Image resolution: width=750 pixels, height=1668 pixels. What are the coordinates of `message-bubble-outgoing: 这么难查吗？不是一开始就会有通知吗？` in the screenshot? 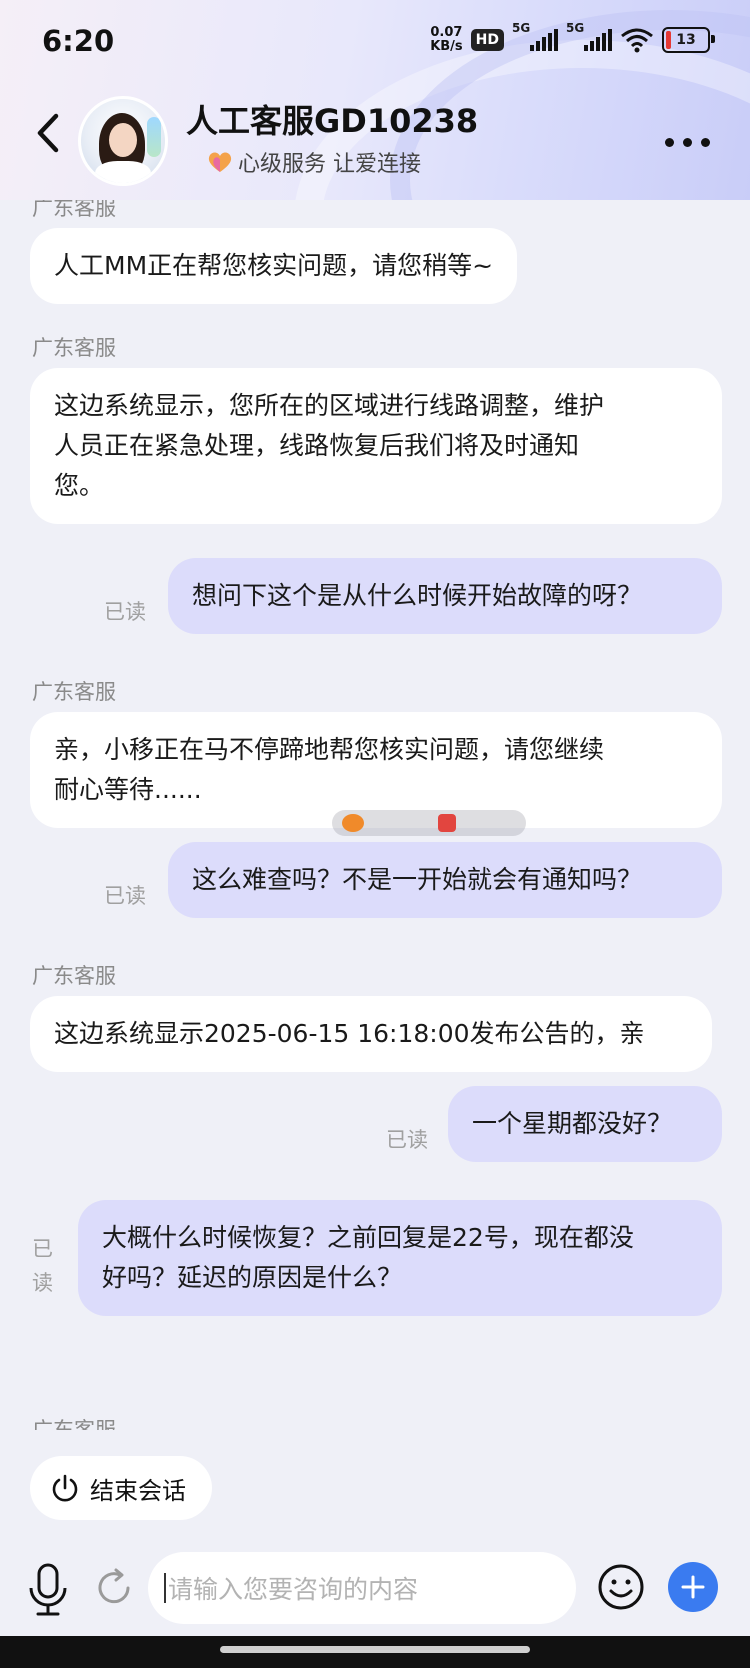 It's located at (445, 880).